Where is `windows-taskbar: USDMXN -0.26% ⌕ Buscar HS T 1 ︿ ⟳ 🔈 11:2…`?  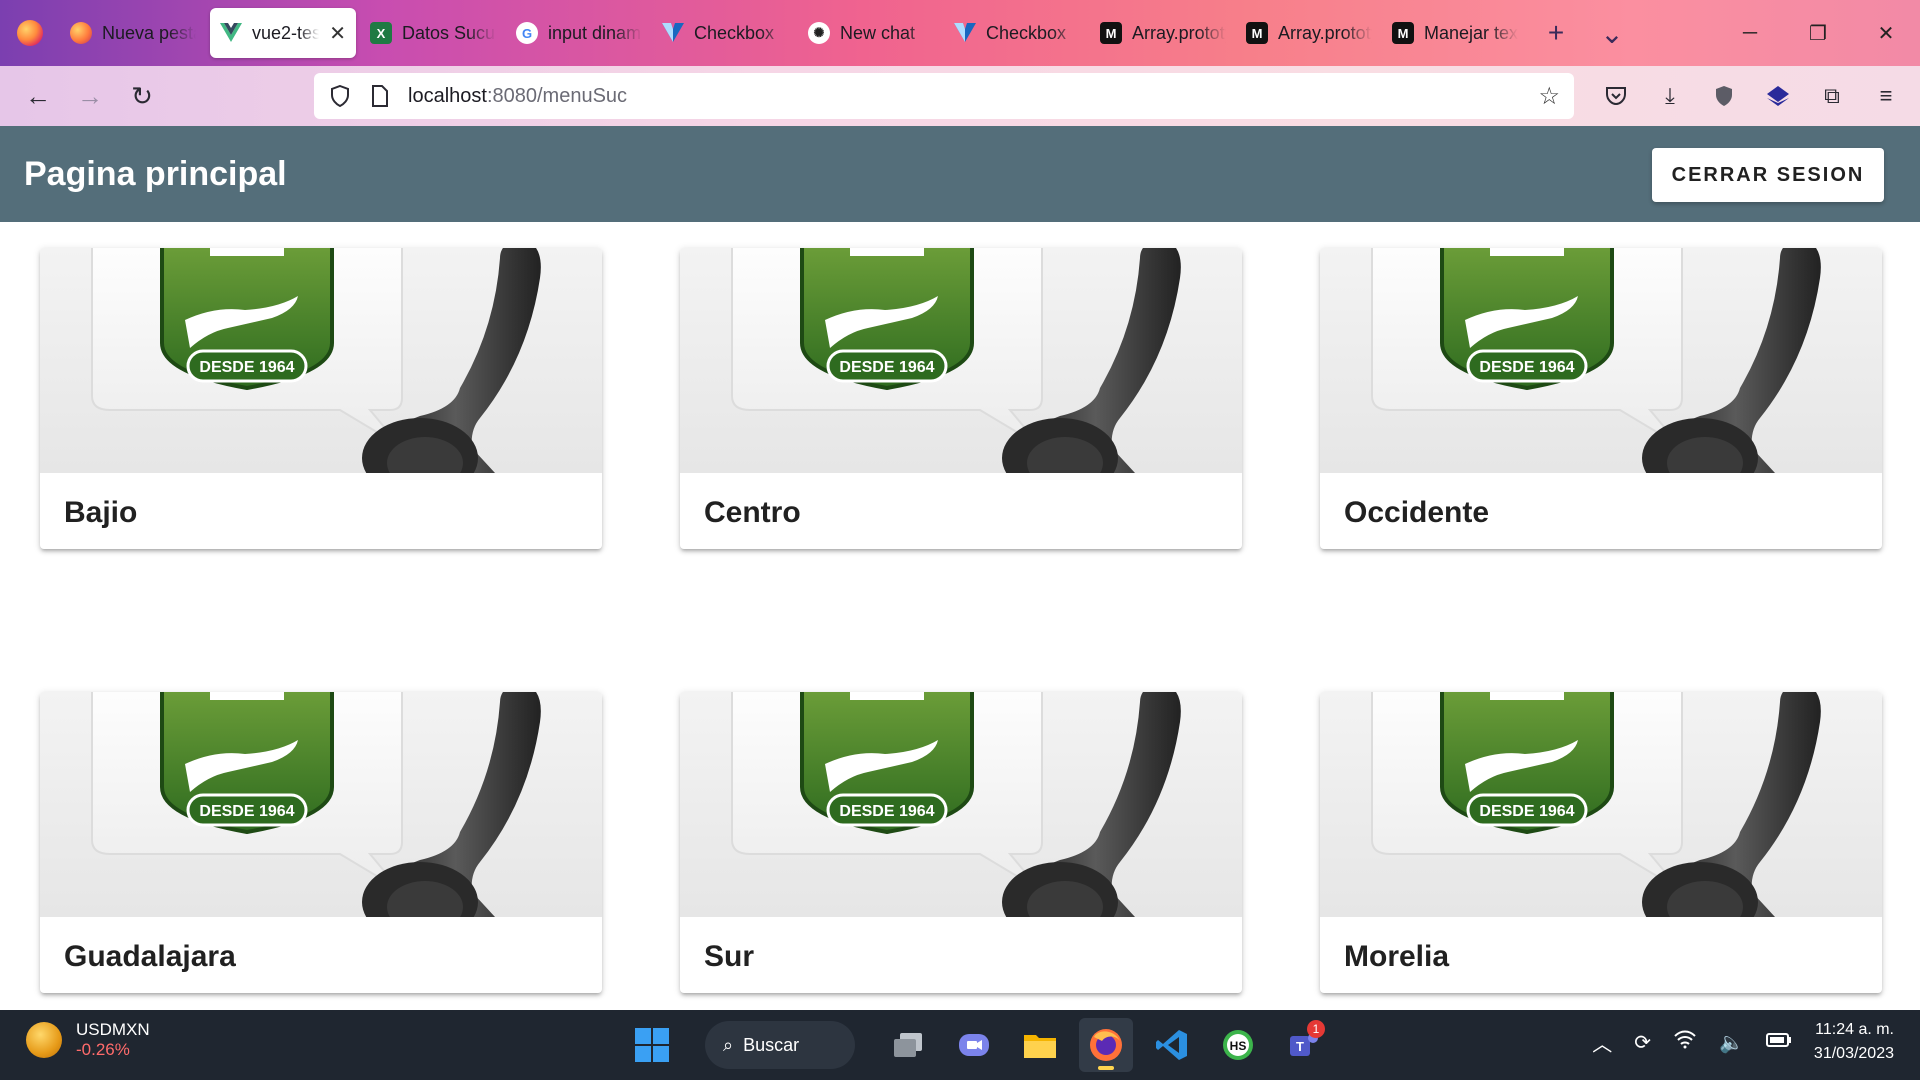
windows-taskbar: USDMXN -0.26% ⌕ Buscar HS T 1 ︿ ⟳ 🔈 11:2… is located at coordinates (960, 1045).